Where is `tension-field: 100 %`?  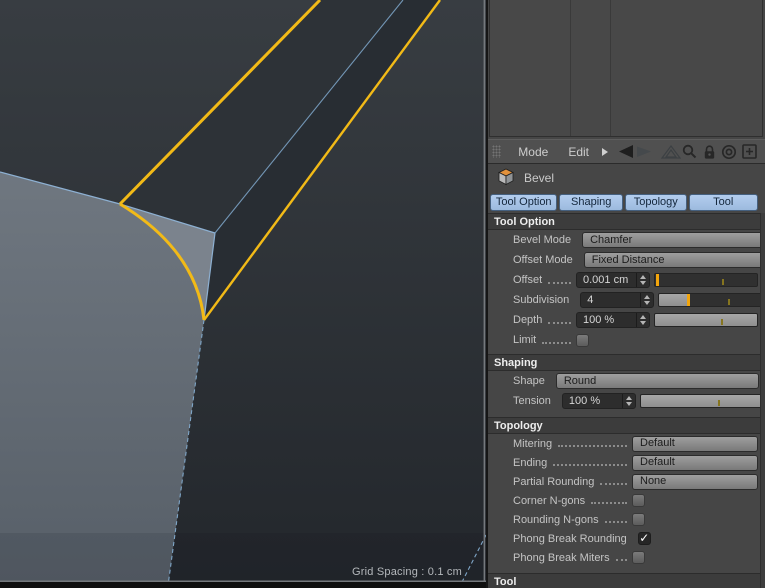
tension-field: 100 % is located at coordinates (598, 401).